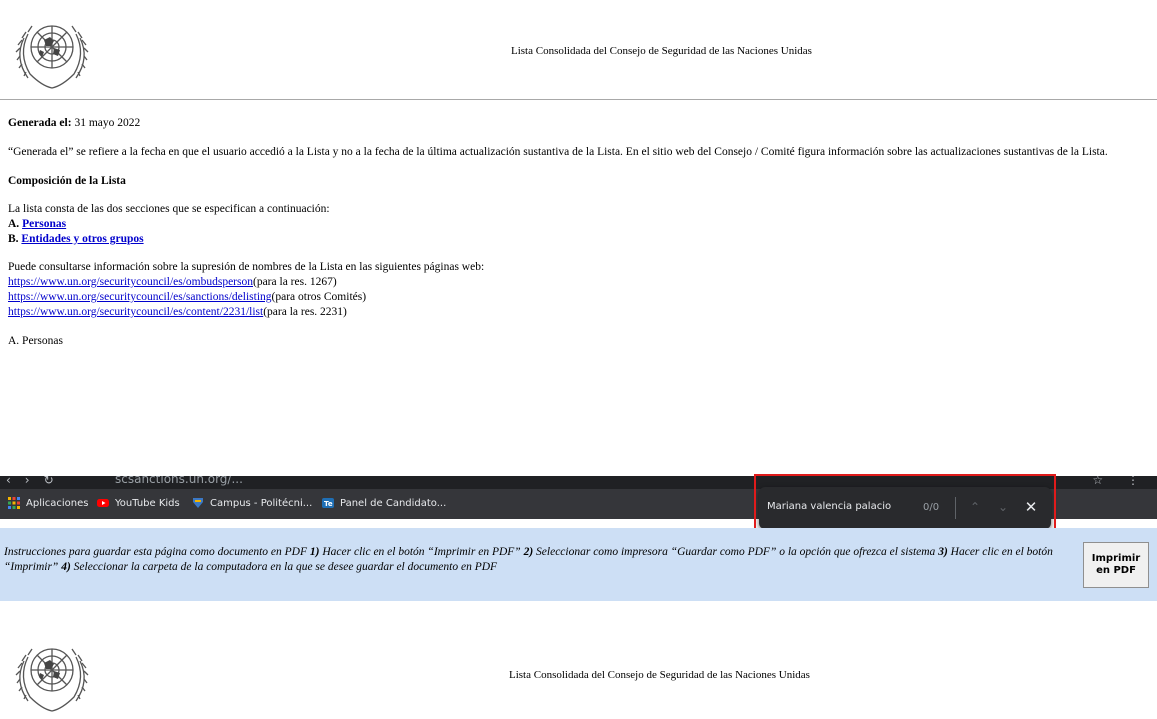 This screenshot has width=1157, height=719. I want to click on section-b-link: Entidades y otros grupos, so click(82, 239).